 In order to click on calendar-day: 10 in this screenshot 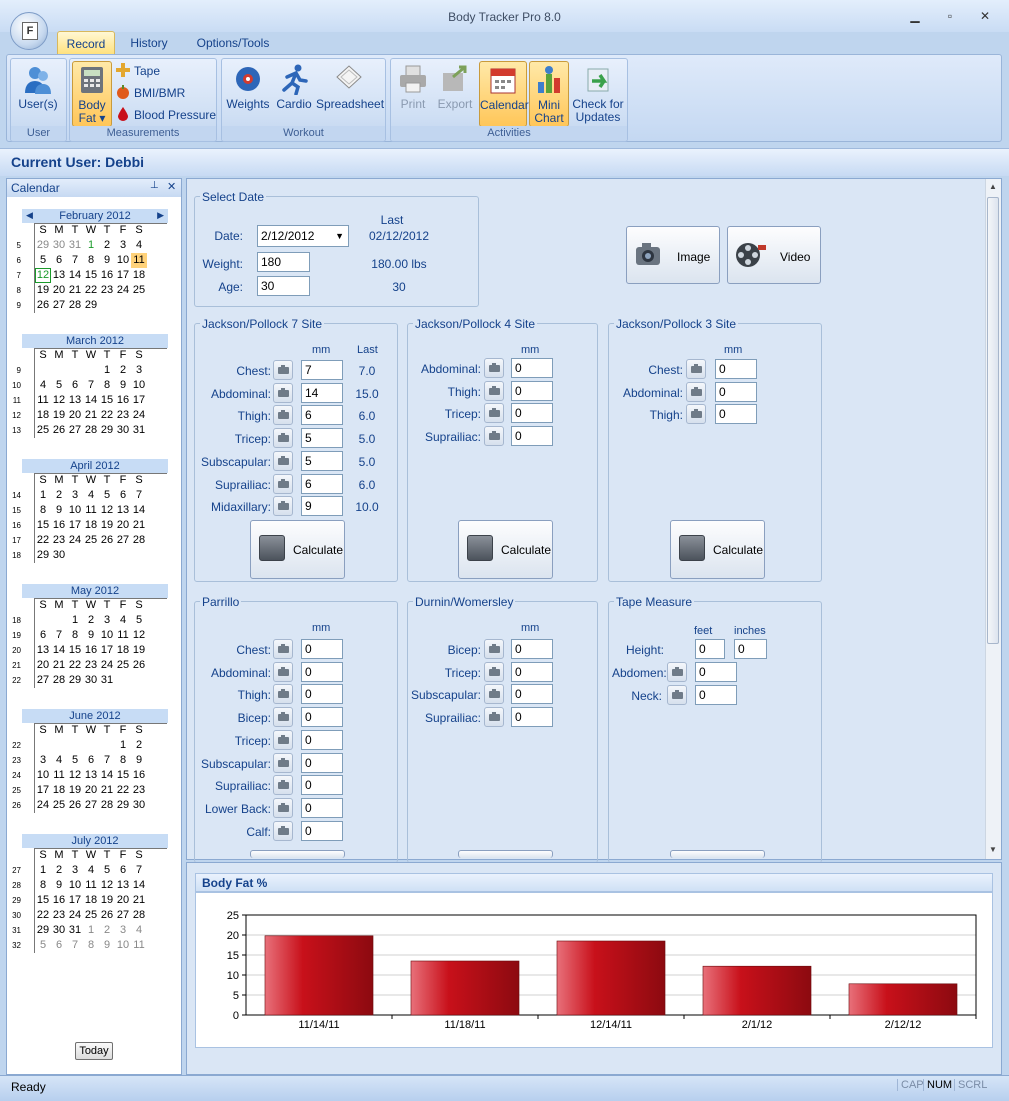, I will do `click(107, 635)`.